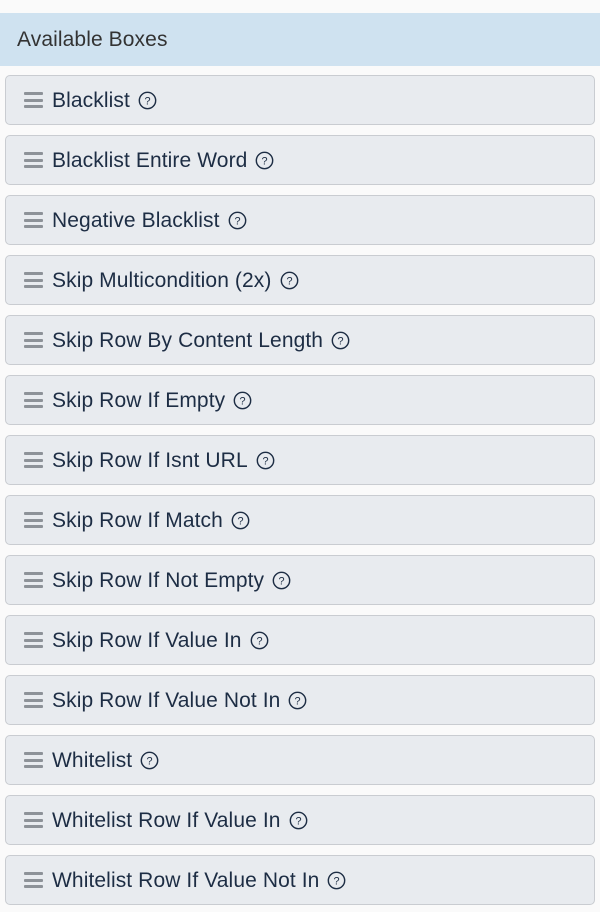 The image size is (600, 912). I want to click on box-item-label: Whitelist Row If Value In, so click(166, 820).